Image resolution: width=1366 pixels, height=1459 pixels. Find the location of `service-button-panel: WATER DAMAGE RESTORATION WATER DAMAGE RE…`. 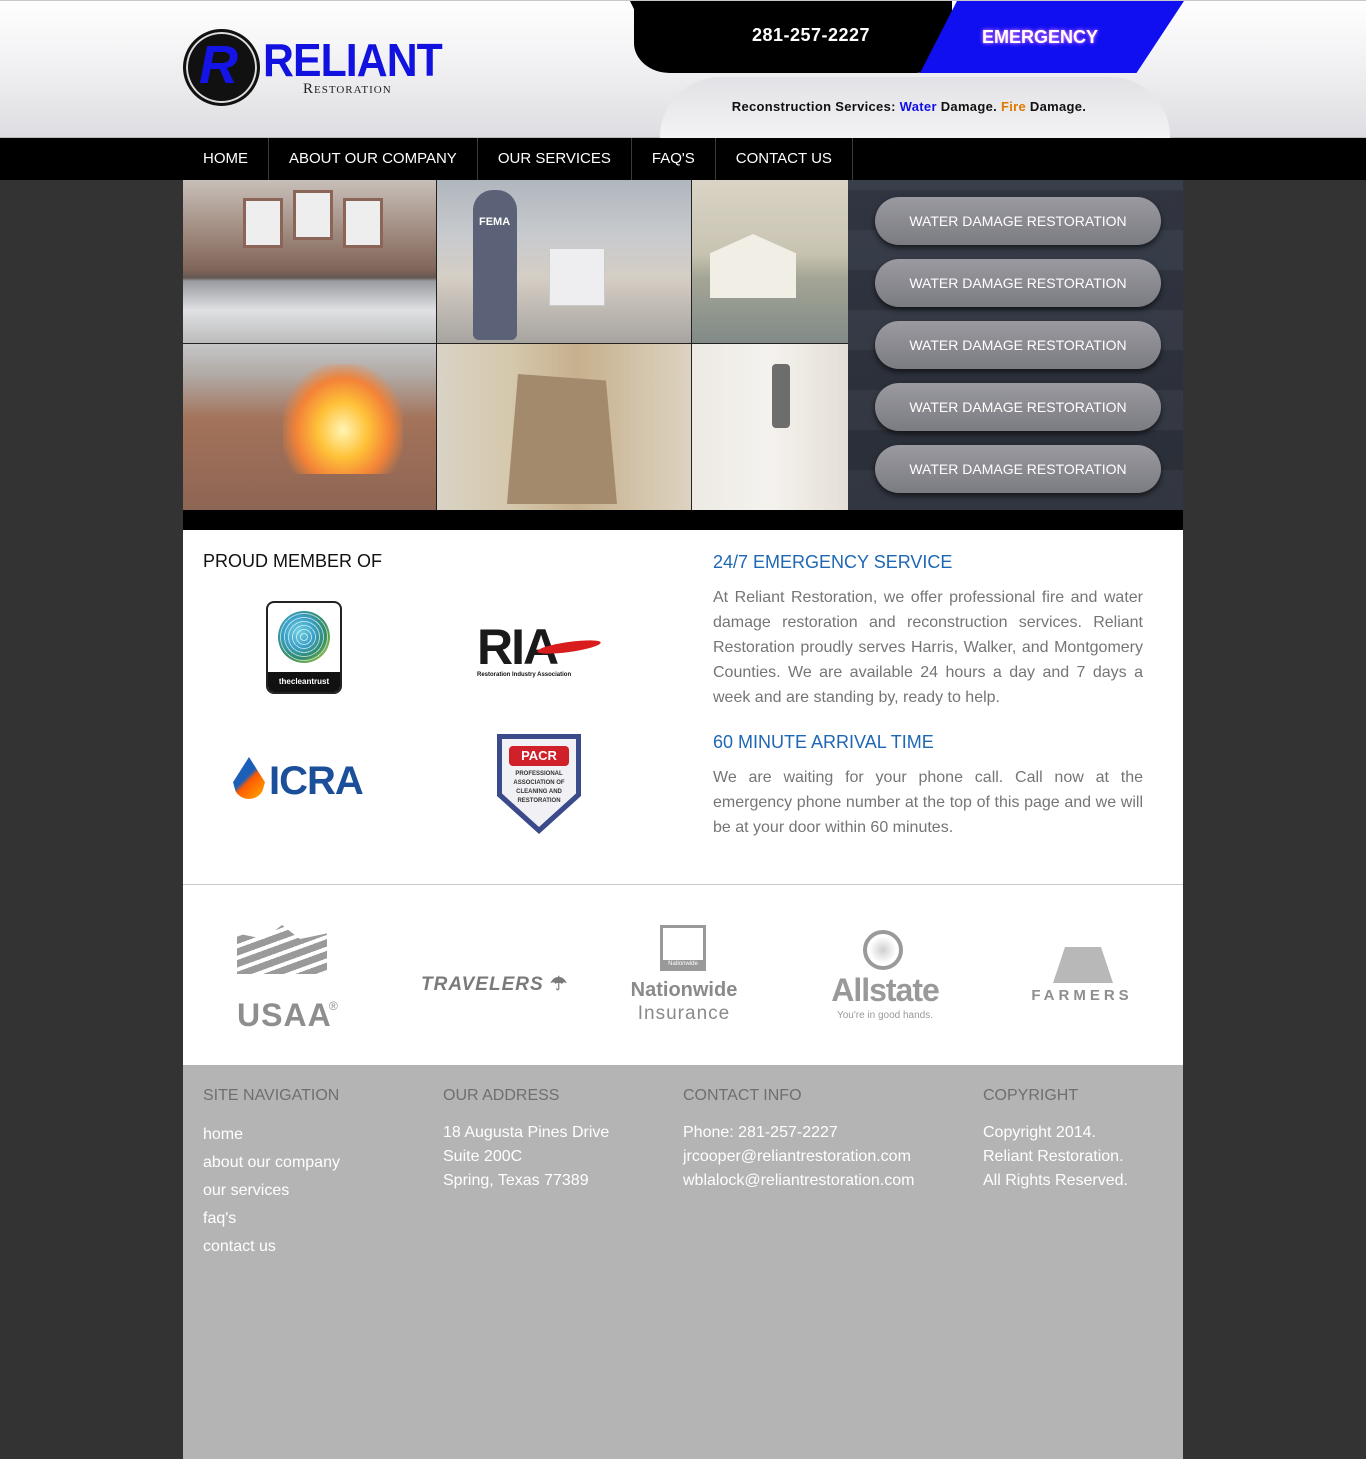

service-button-panel: WATER DAMAGE RESTORATION WATER DAMAGE RE… is located at coordinates (1015, 345).